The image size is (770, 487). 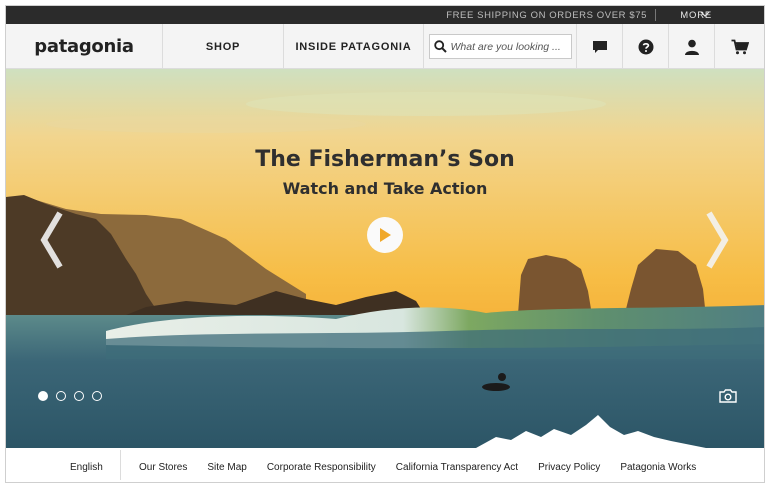 I want to click on account-button, so click(x=692, y=46).